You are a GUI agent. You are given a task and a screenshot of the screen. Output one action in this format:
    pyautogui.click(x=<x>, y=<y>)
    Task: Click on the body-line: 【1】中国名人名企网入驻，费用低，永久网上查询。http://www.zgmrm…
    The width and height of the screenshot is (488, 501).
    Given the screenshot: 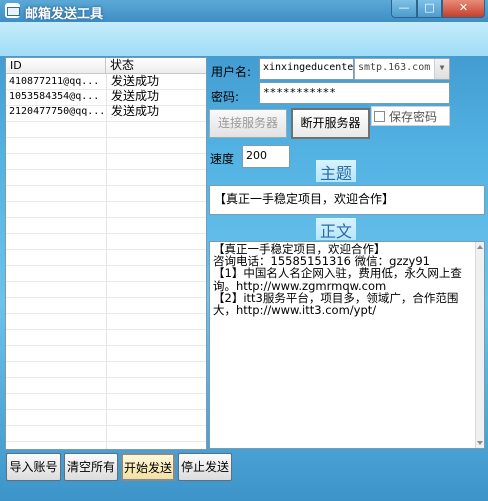 What is the action you would take?
    pyautogui.click(x=337, y=279)
    